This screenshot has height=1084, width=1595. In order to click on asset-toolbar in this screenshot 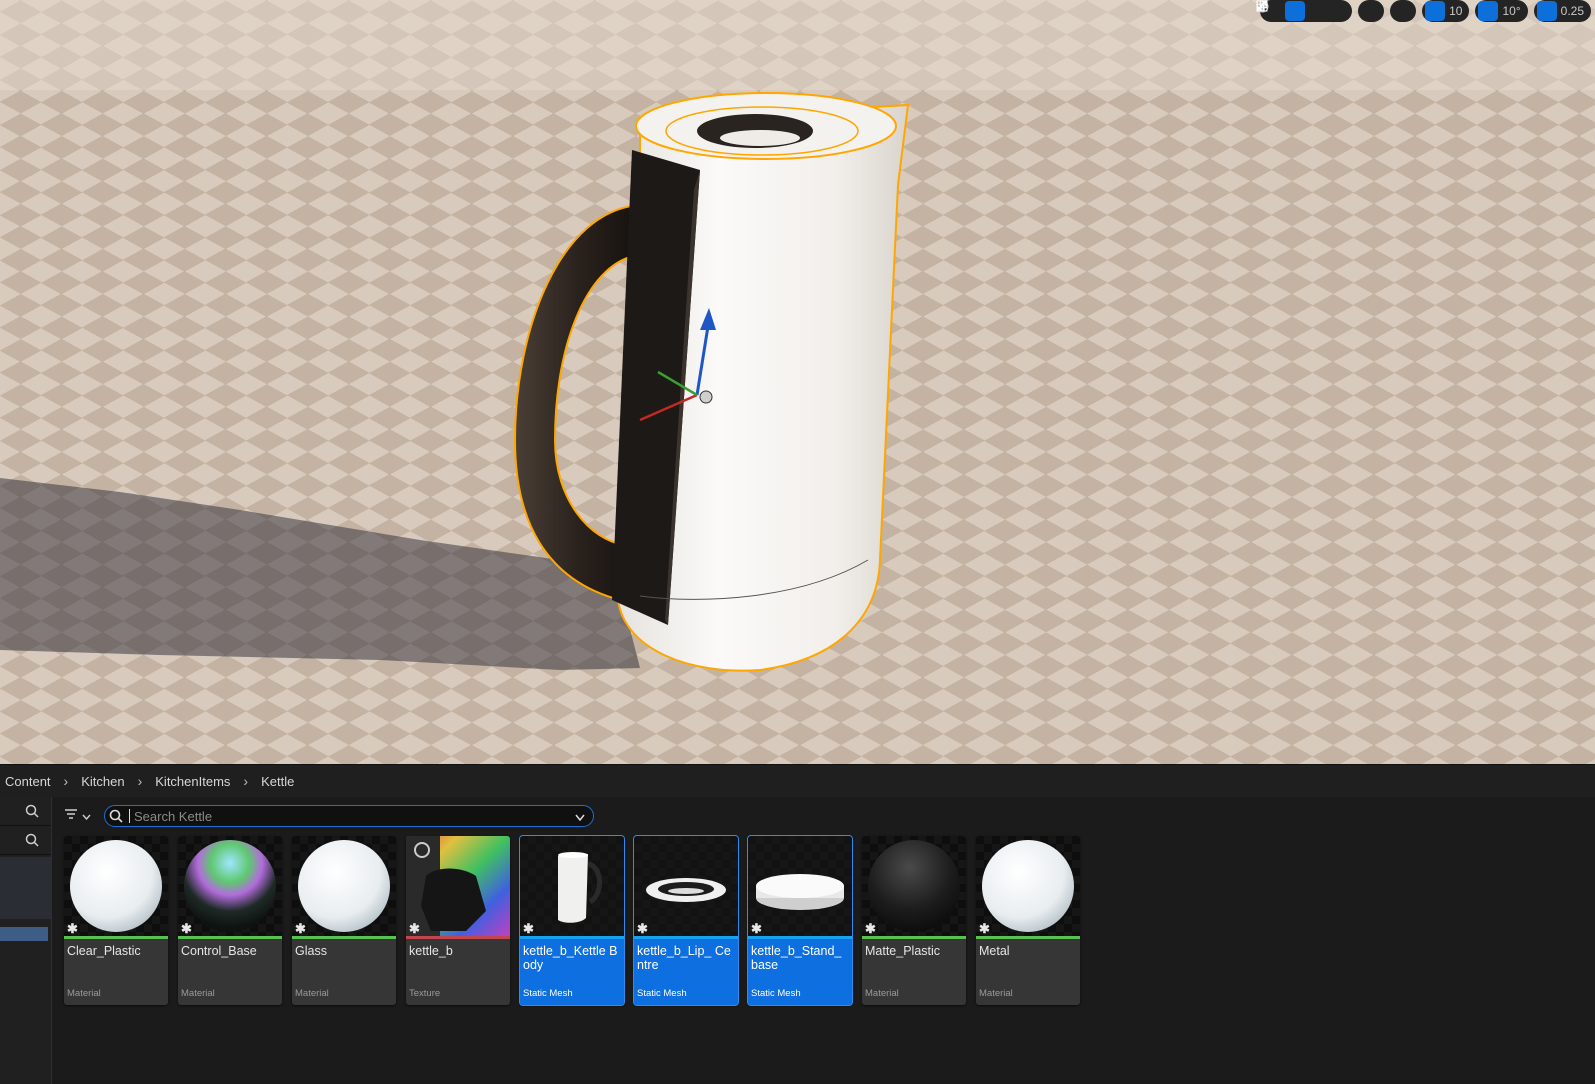, I will do `click(326, 816)`.